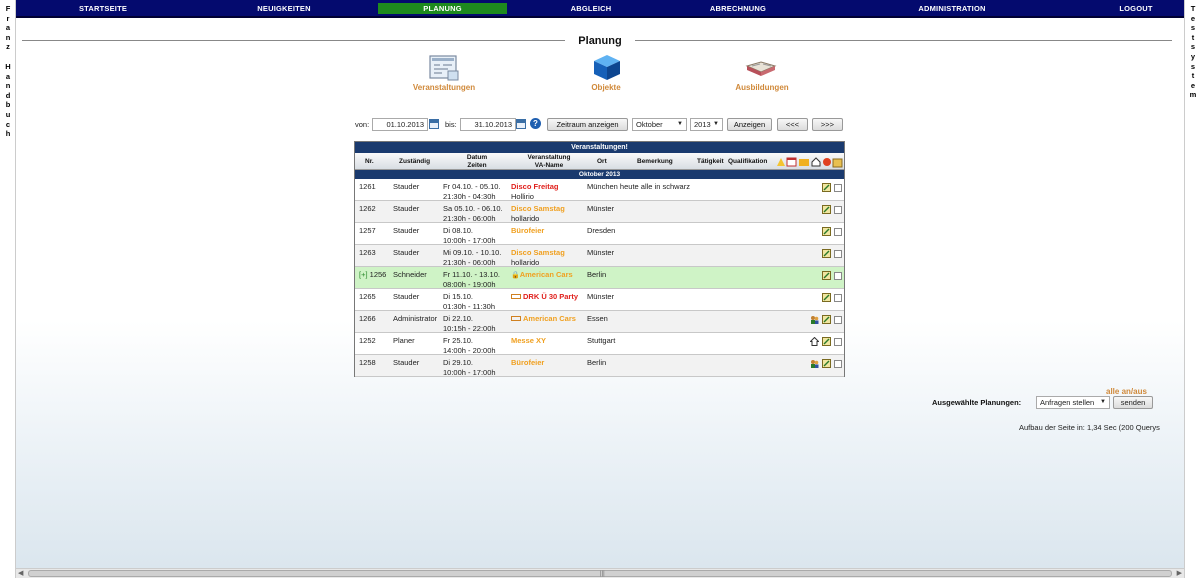 The width and height of the screenshot is (1200, 578). I want to click on prev-button: <<<, so click(792, 124).